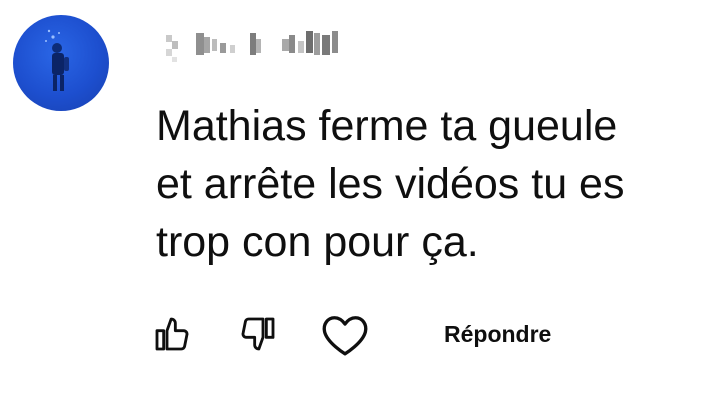 Image resolution: width=720 pixels, height=400 pixels. Describe the element at coordinates (57, 60) in the screenshot. I see `avatar-image` at that location.